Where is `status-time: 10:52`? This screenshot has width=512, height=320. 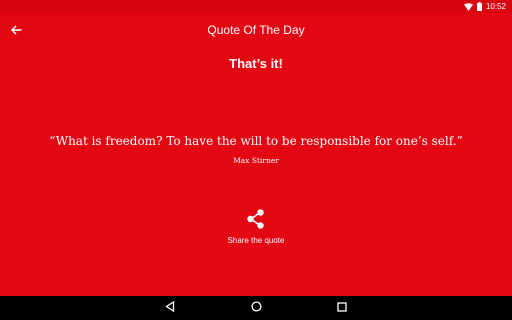
status-time: 10:52 is located at coordinates (495, 6).